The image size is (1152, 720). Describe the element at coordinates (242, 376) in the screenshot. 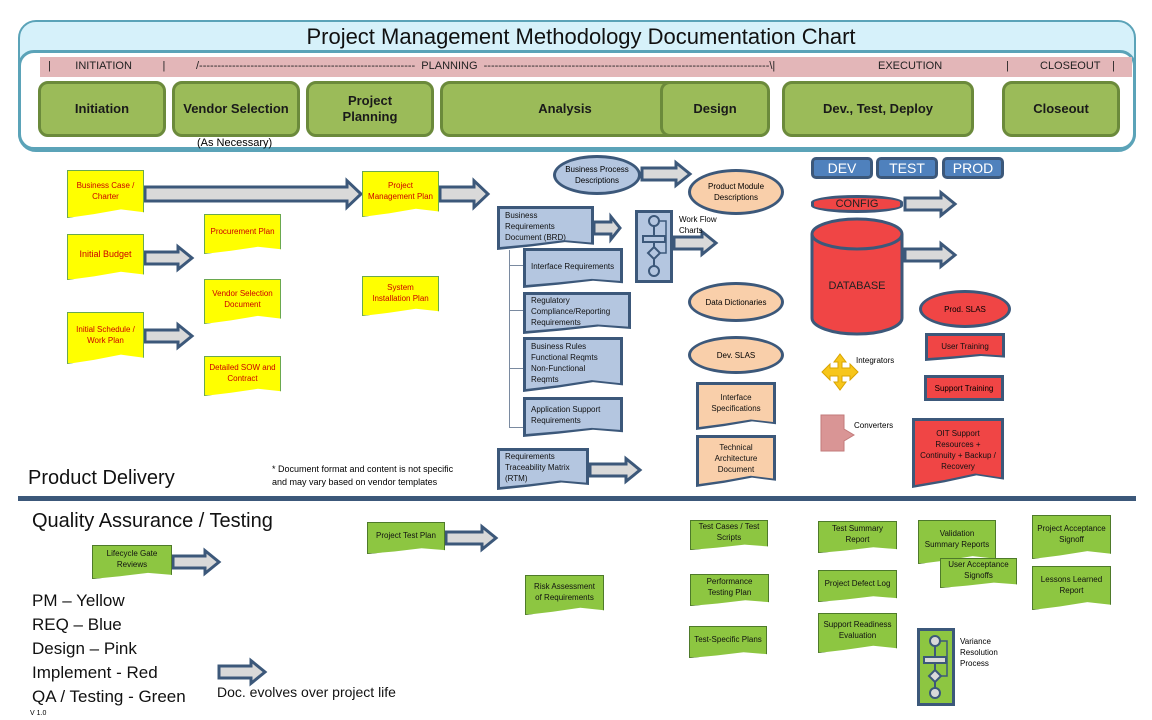

I see `doc-detailed-sow: Detailed SOW and Contract` at that location.